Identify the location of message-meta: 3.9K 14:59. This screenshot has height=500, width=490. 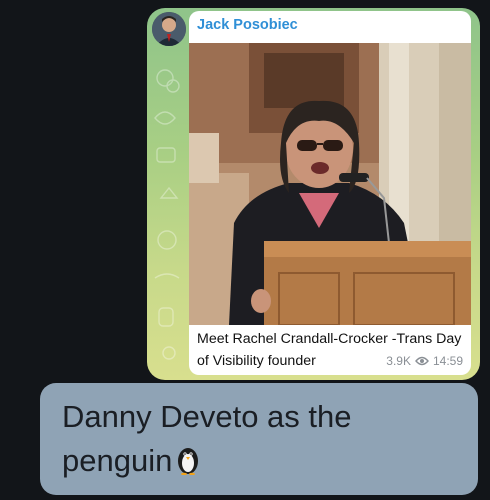
(424, 361).